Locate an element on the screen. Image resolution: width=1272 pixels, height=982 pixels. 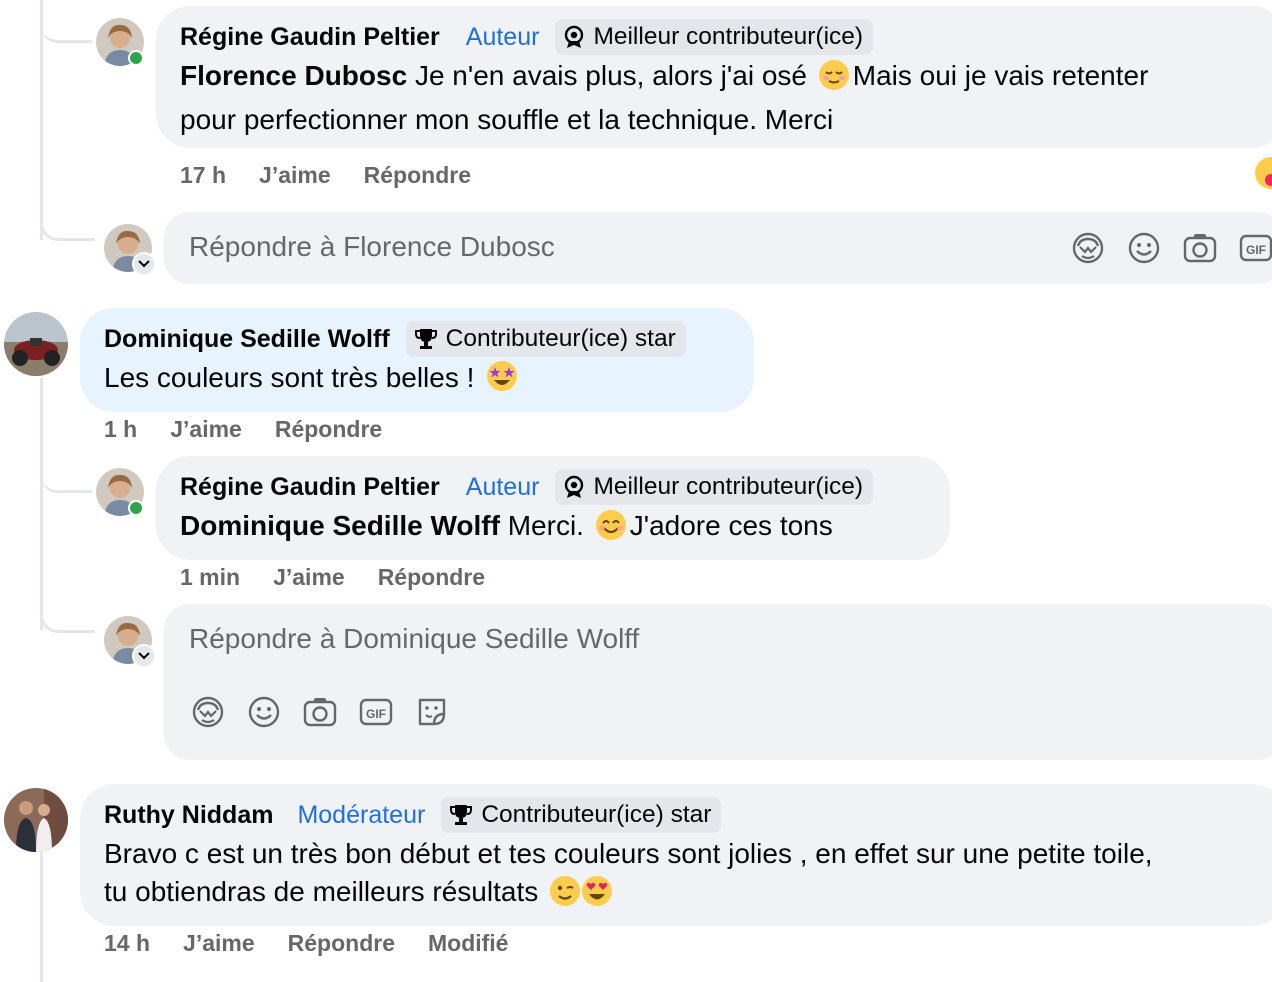
comment-time: 17 h is located at coordinates (203, 175).